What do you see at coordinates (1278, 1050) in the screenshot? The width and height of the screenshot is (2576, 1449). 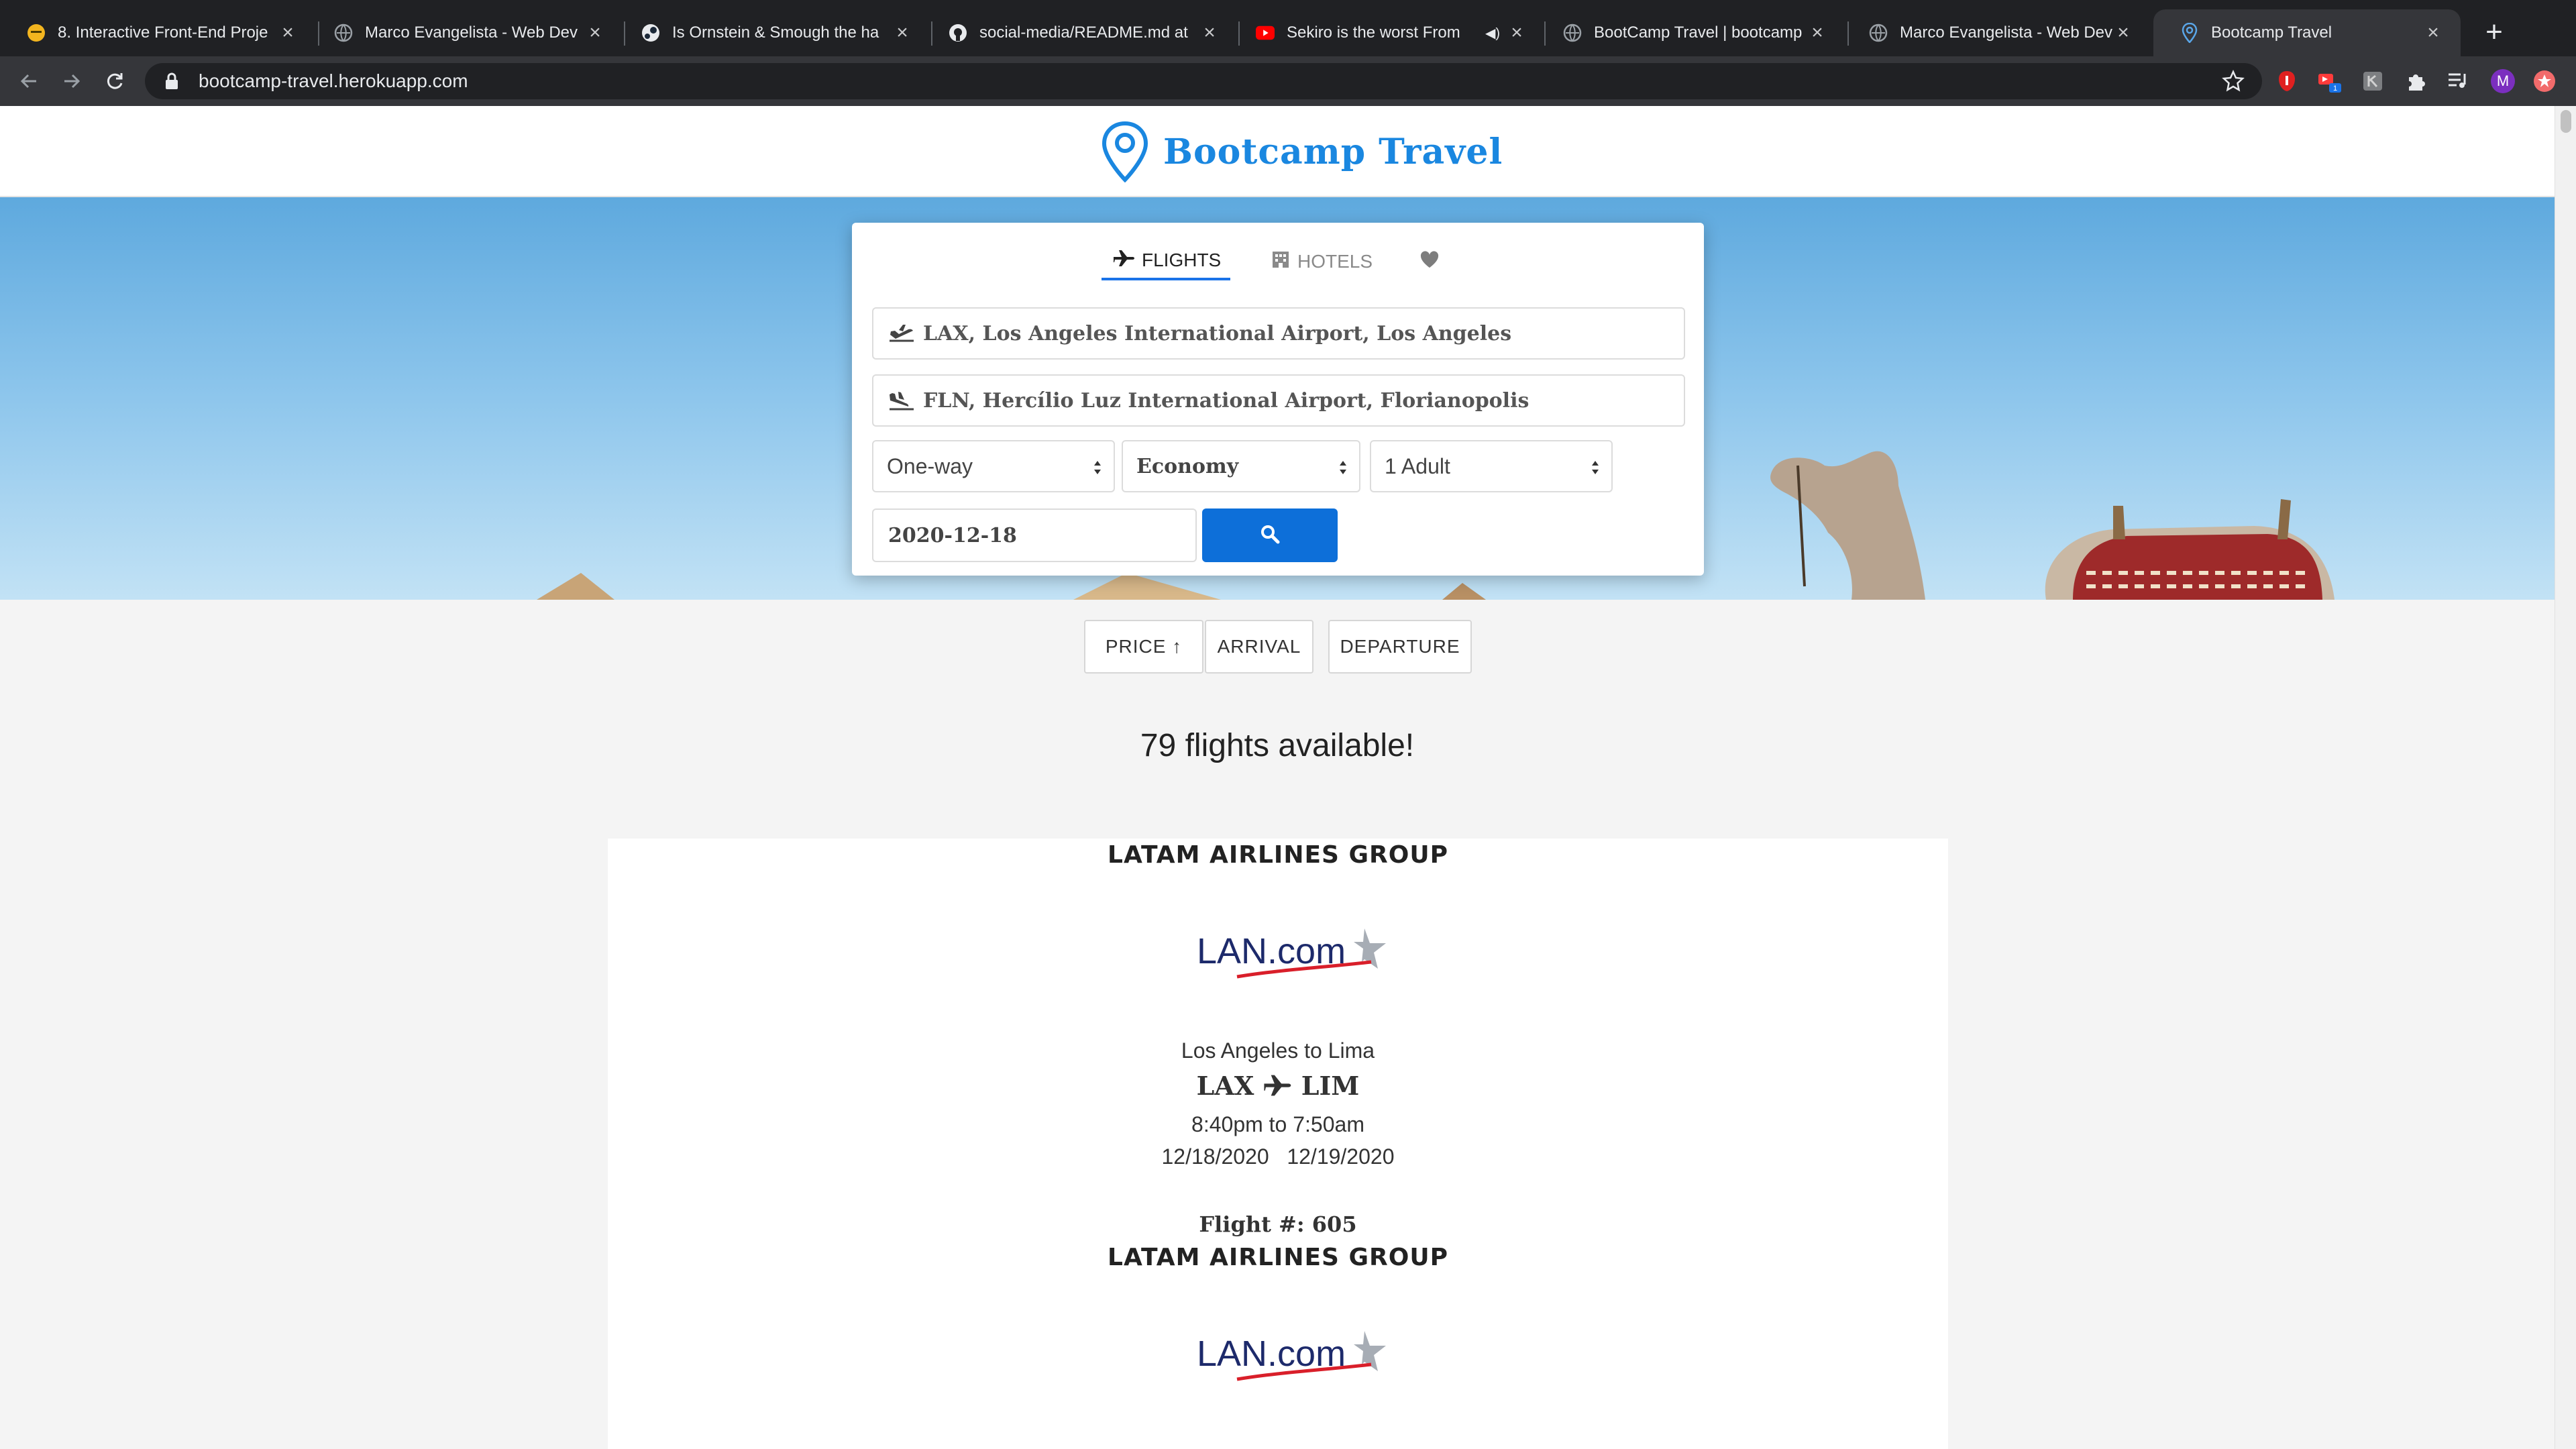 I see `route-label: Los Angeles to Lima` at bounding box center [1278, 1050].